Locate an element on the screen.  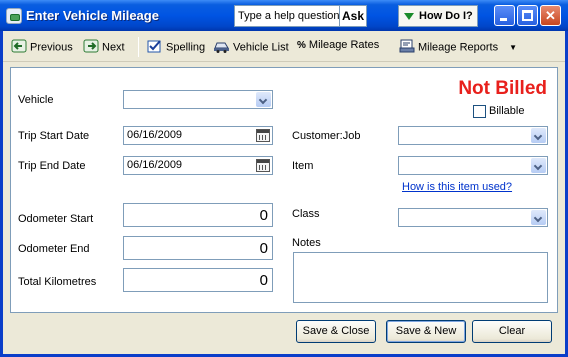
vehicle-list-label: Vehicle List is located at coordinates (261, 47).